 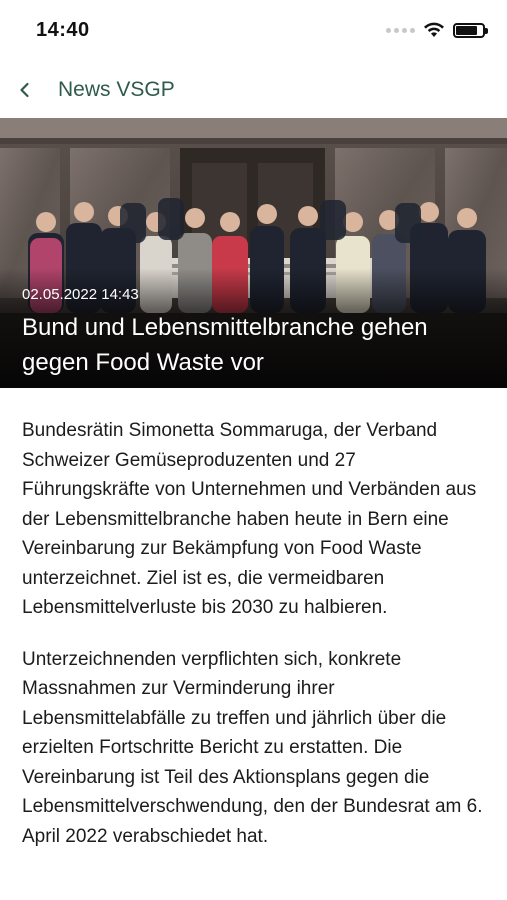 I want to click on article-date: 02.05.2022 14:43, so click(x=80, y=294).